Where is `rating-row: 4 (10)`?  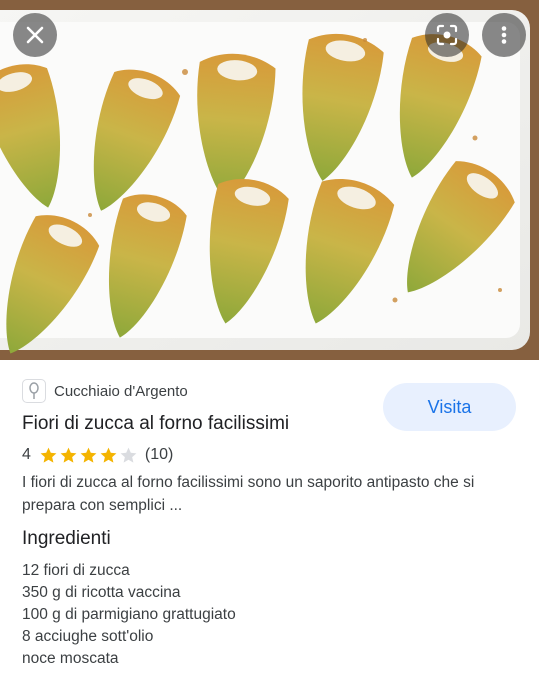 rating-row: 4 (10) is located at coordinates (97, 455).